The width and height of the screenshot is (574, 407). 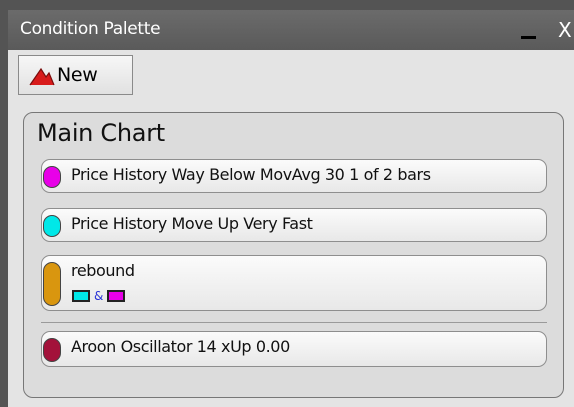 What do you see at coordinates (291, 76) in the screenshot?
I see `toolbar: New` at bounding box center [291, 76].